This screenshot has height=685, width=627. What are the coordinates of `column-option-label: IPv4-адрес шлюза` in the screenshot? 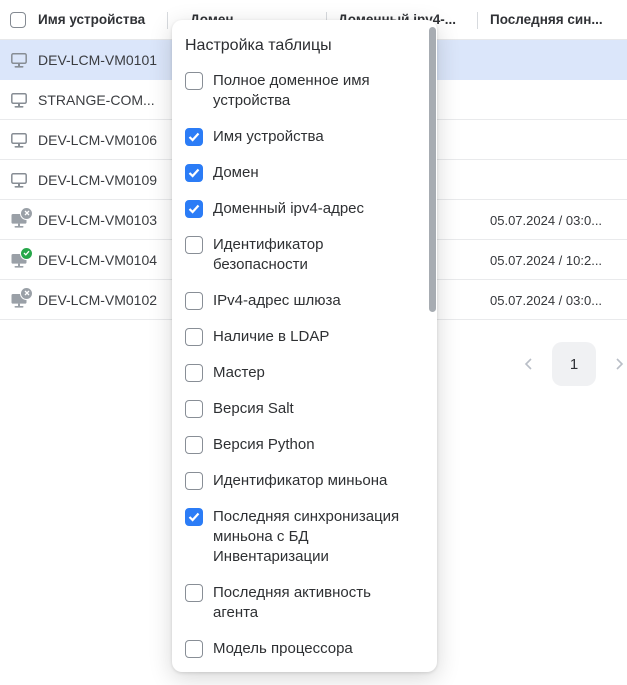 It's located at (277, 300).